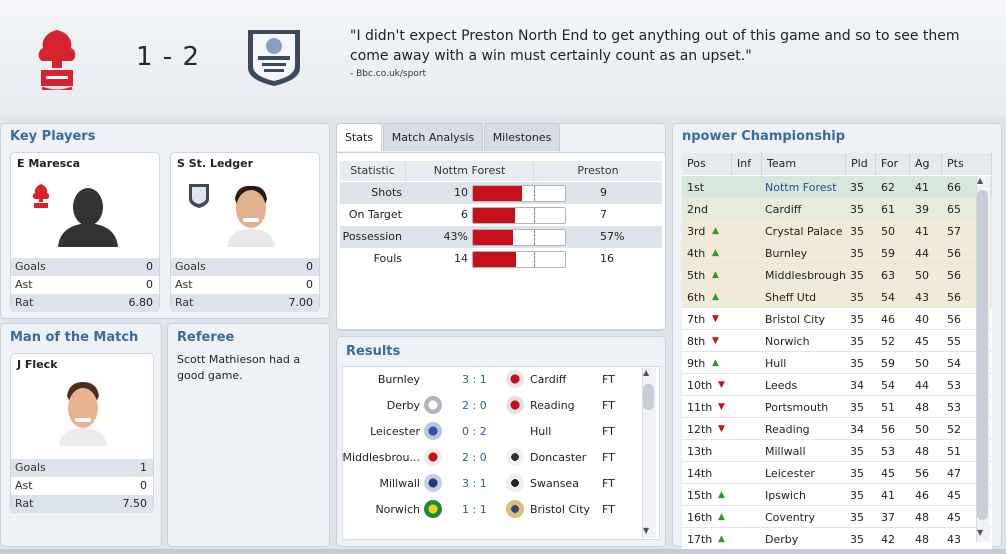 The width and height of the screenshot is (1006, 554). Describe the element at coordinates (837, 319) in the screenshot. I see `table-row: 7th Bristol City 35 46 40 56 ▼` at that location.